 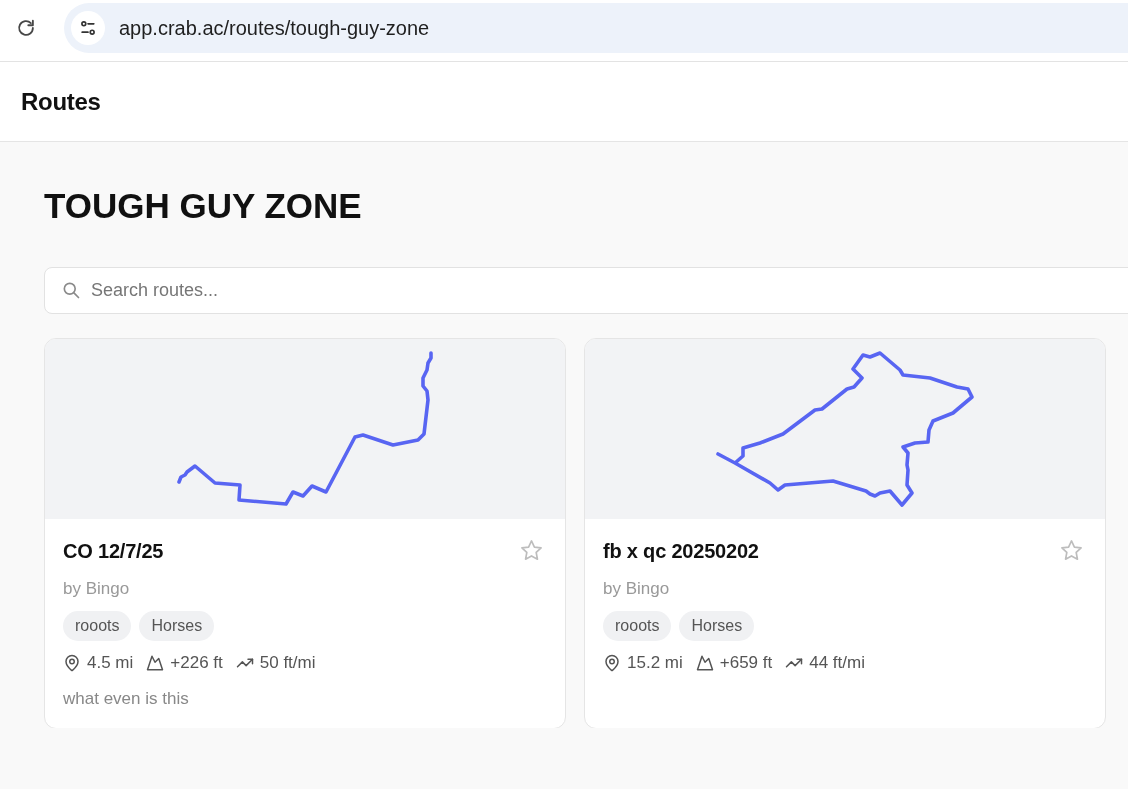 I want to click on sliders-icon, so click(x=88, y=28).